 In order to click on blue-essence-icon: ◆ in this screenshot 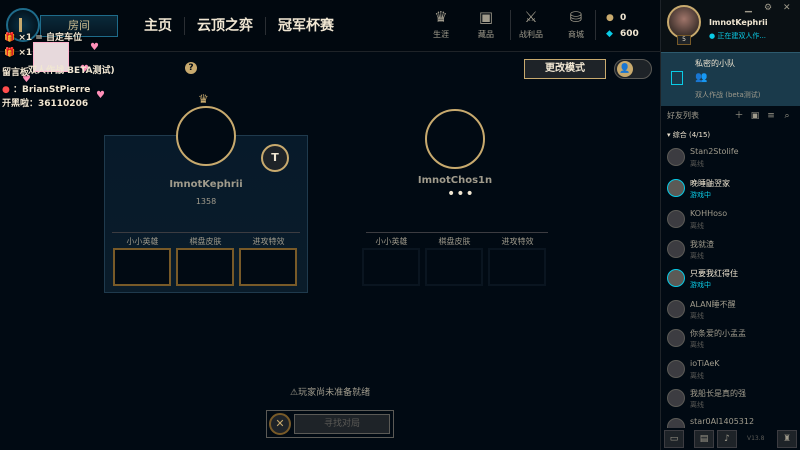, I will do `click(609, 34)`.